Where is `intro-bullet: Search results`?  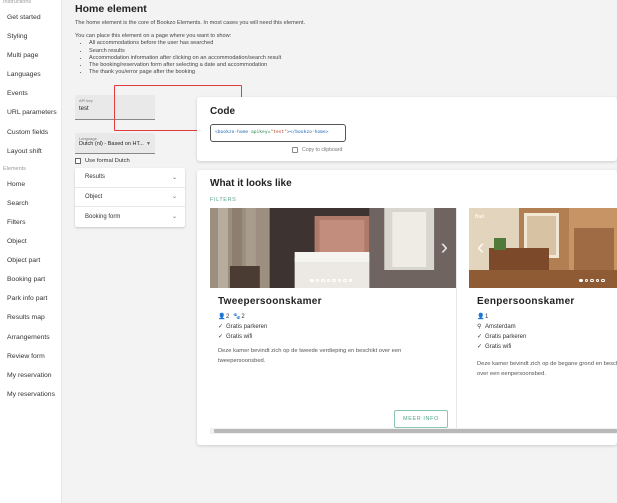
intro-bullet: Search results is located at coordinates (282, 51).